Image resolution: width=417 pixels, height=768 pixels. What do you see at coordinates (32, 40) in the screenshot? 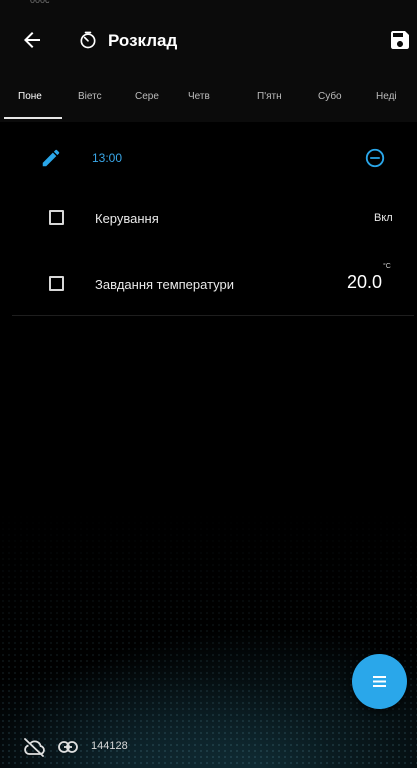
I see `back-arrow-icon` at bounding box center [32, 40].